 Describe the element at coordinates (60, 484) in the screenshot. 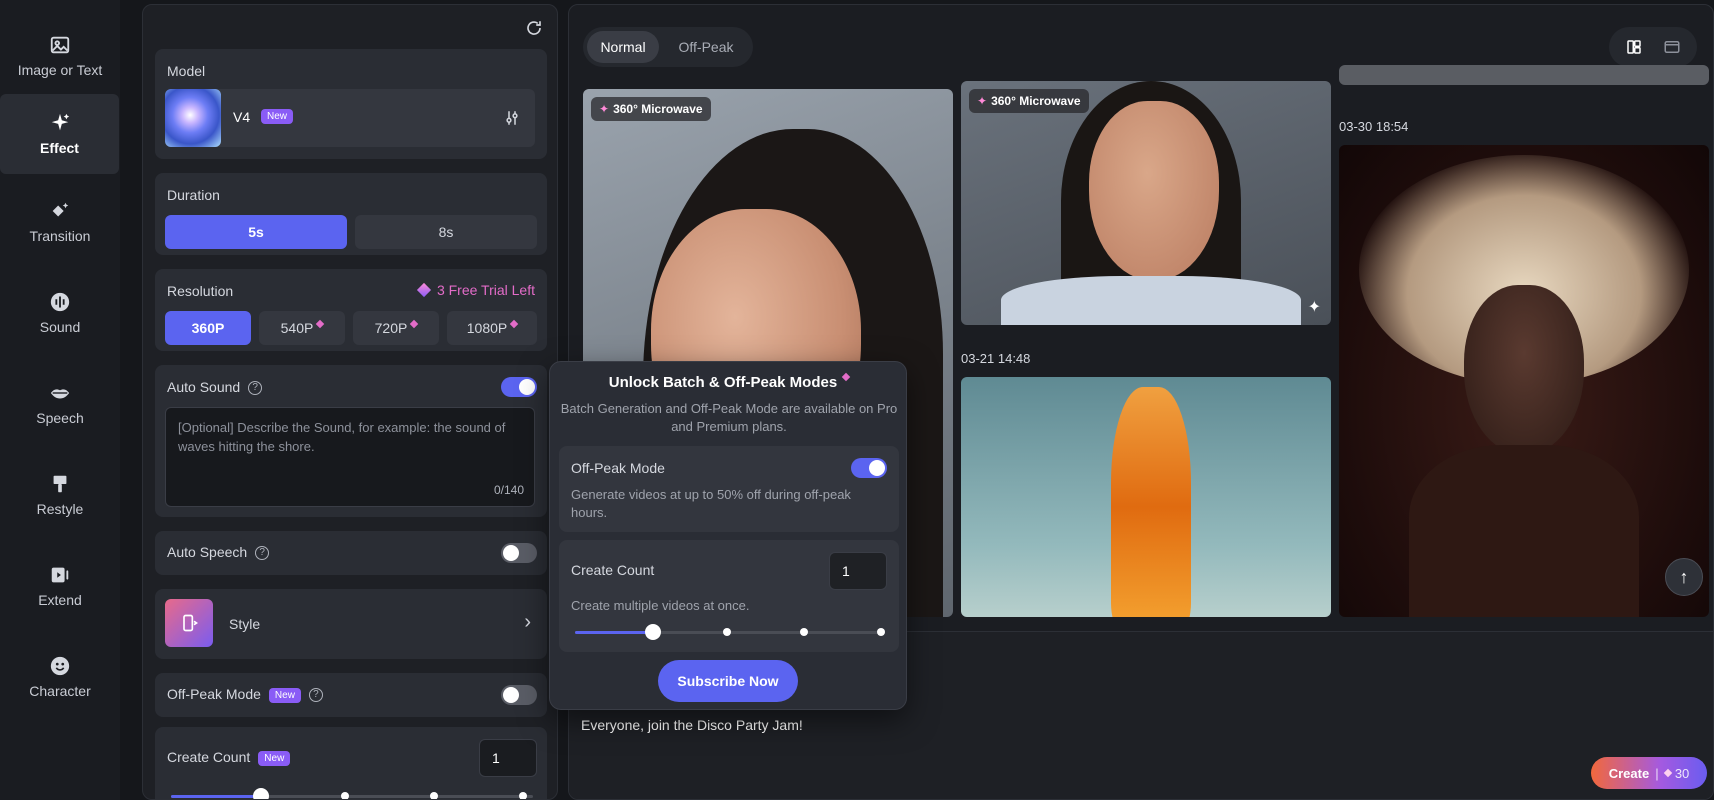

I see `brush-icon` at that location.